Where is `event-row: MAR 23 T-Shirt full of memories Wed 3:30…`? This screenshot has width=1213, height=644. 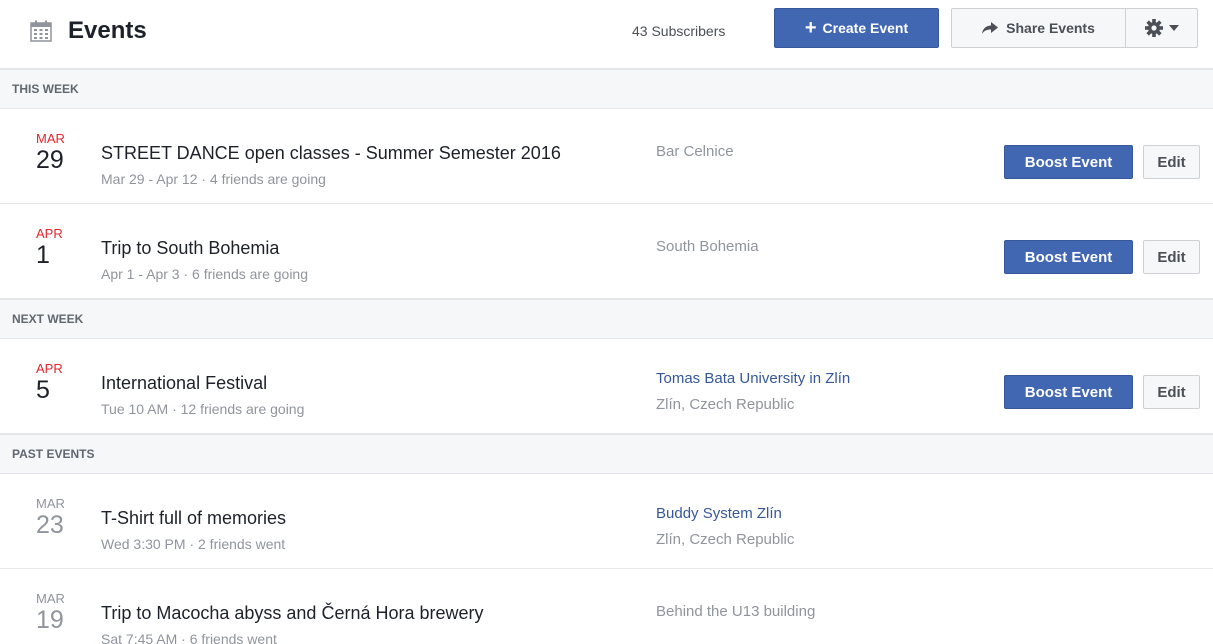
event-row: MAR 23 T-Shirt full of memories Wed 3:30… is located at coordinates (606, 521).